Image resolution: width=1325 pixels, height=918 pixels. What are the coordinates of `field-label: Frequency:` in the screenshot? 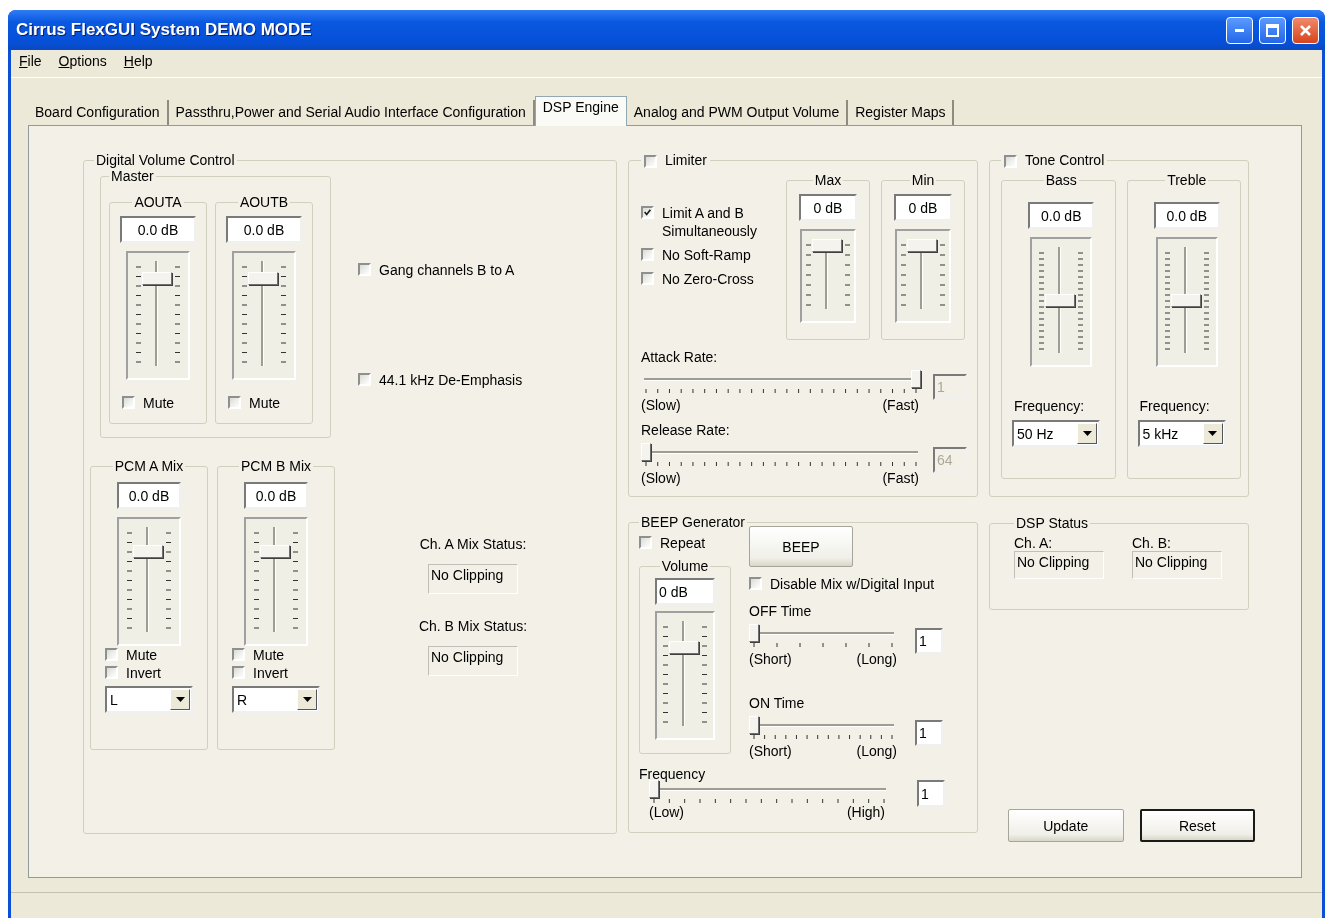 It's located at (1174, 406).